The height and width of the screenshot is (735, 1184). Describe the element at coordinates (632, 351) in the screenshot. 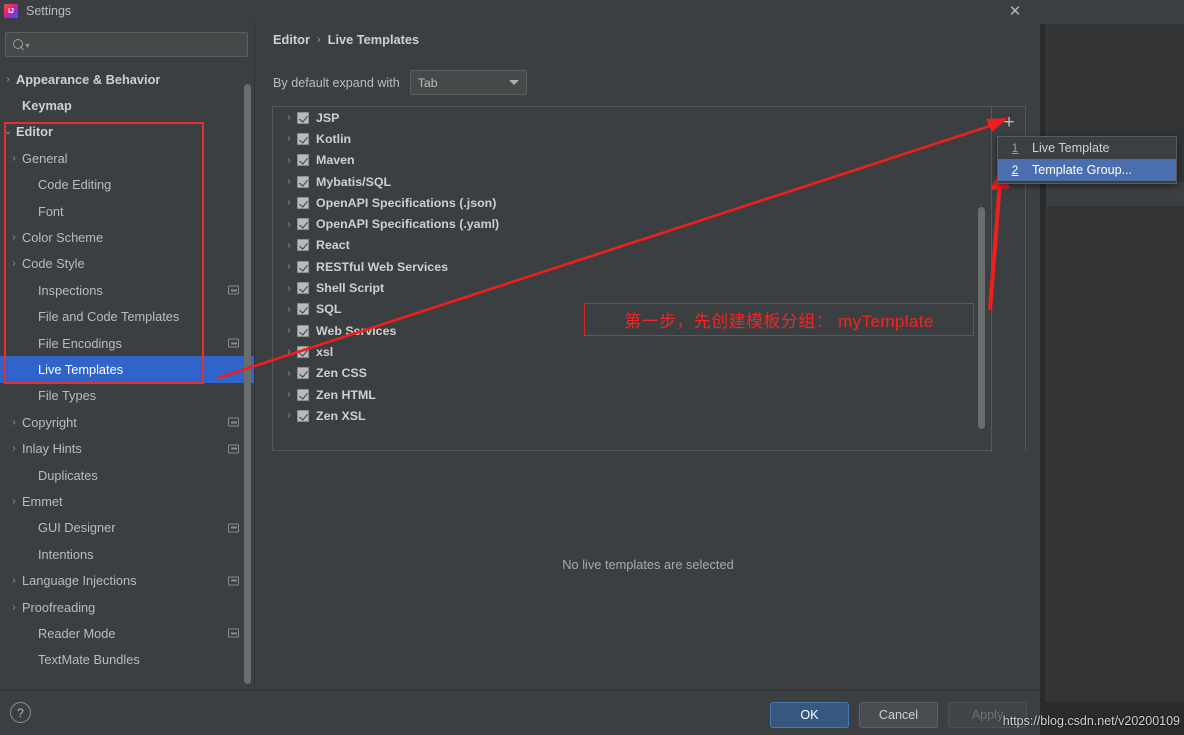

I see `template-group-row: › xsl` at that location.